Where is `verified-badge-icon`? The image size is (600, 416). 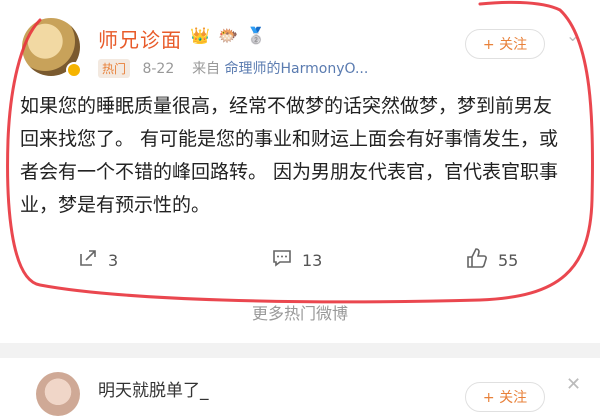 verified-badge-icon is located at coordinates (74, 70).